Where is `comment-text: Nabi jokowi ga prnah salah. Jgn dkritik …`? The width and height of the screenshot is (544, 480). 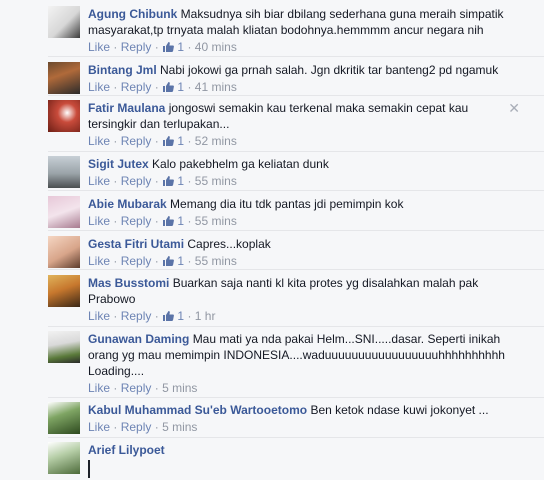
comment-text: Nabi jokowi ga prnah salah. Jgn dkritik … is located at coordinates (329, 70).